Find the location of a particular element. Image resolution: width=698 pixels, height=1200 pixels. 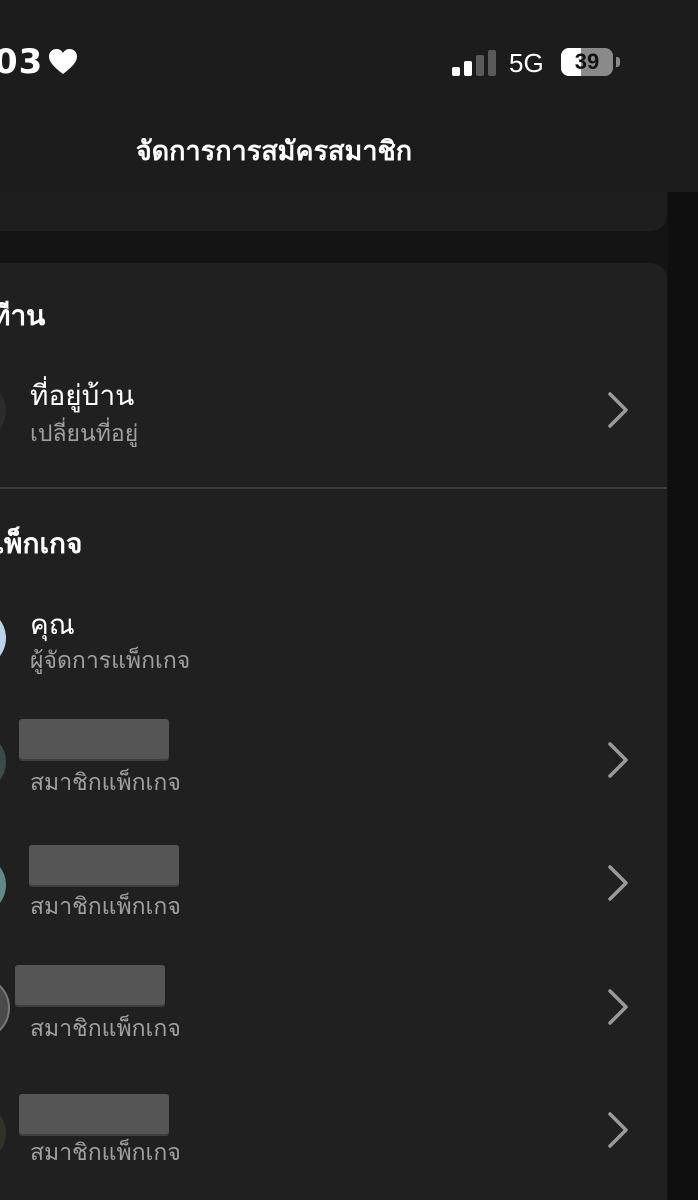

package-section-title: แพ็กเกจ is located at coordinates (41, 543).